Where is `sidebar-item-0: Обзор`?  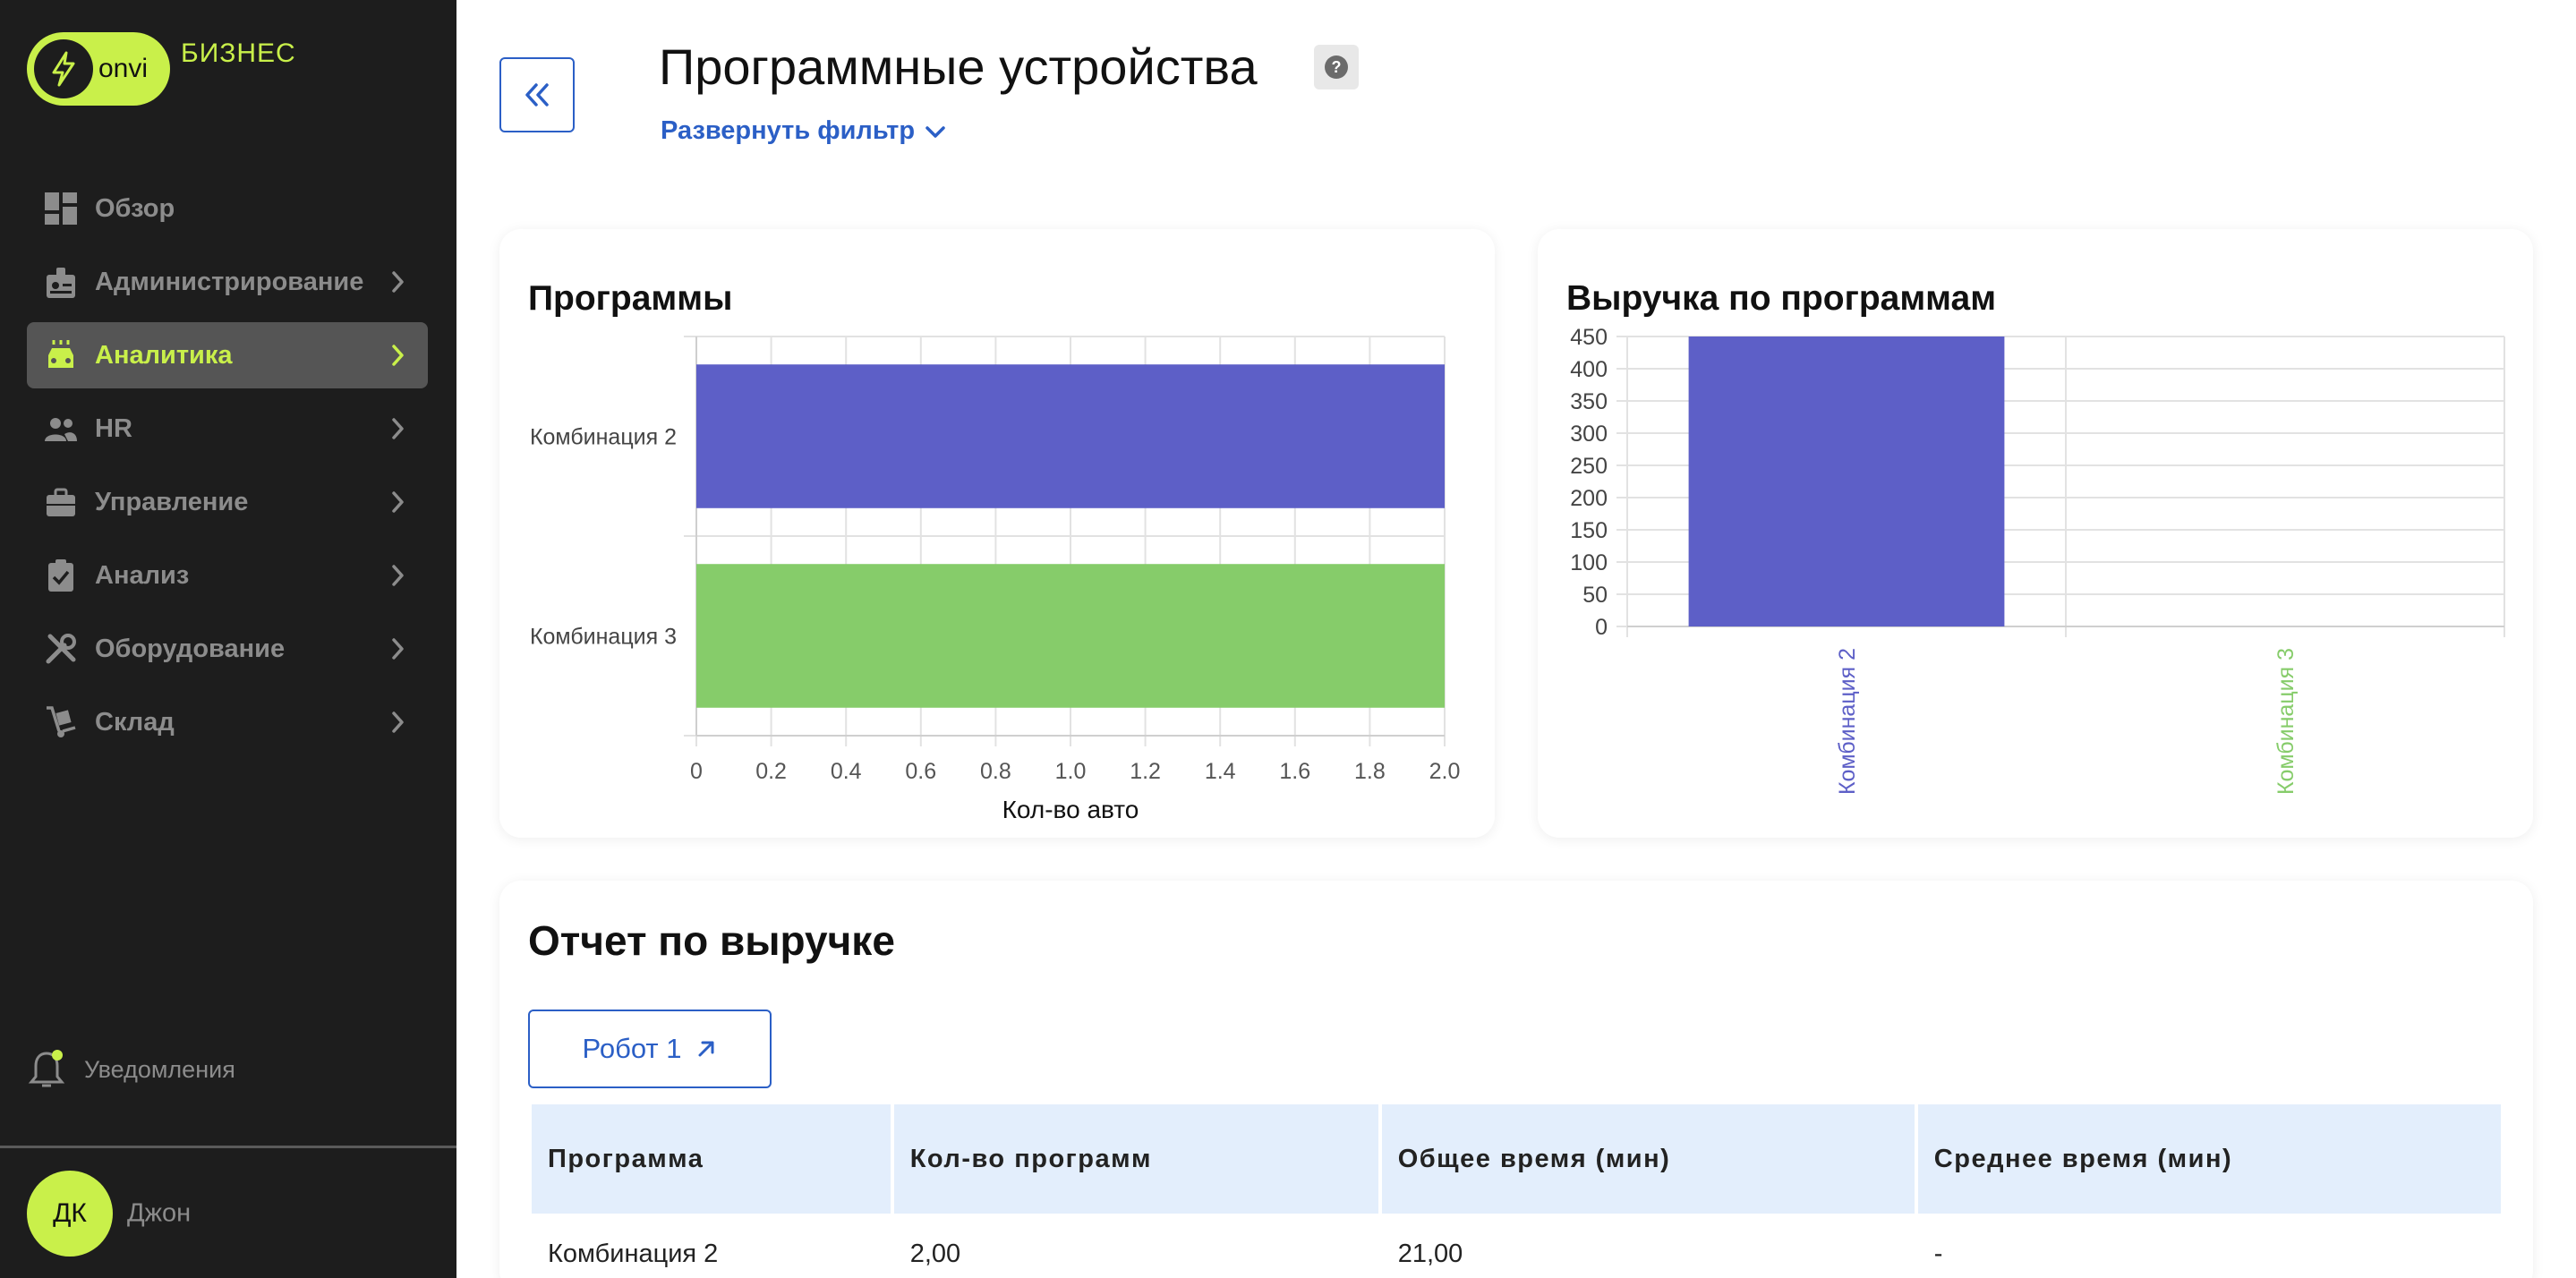
sidebar-item-0: Обзор is located at coordinates (227, 208).